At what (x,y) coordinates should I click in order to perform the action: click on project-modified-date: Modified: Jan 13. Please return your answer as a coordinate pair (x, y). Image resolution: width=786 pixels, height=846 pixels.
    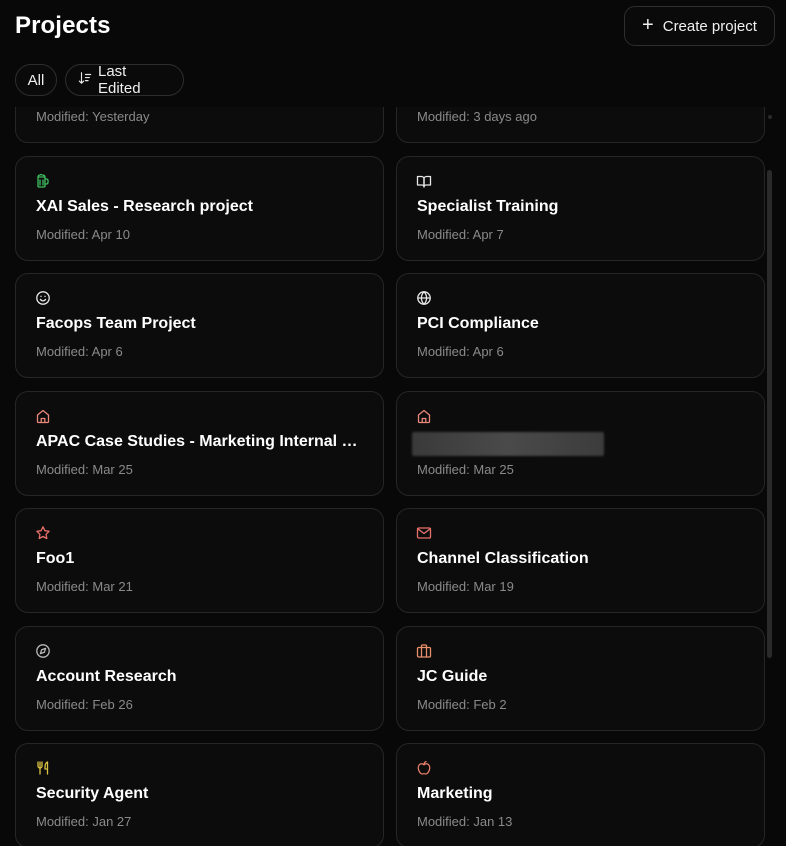
    Looking at the image, I should click on (465, 821).